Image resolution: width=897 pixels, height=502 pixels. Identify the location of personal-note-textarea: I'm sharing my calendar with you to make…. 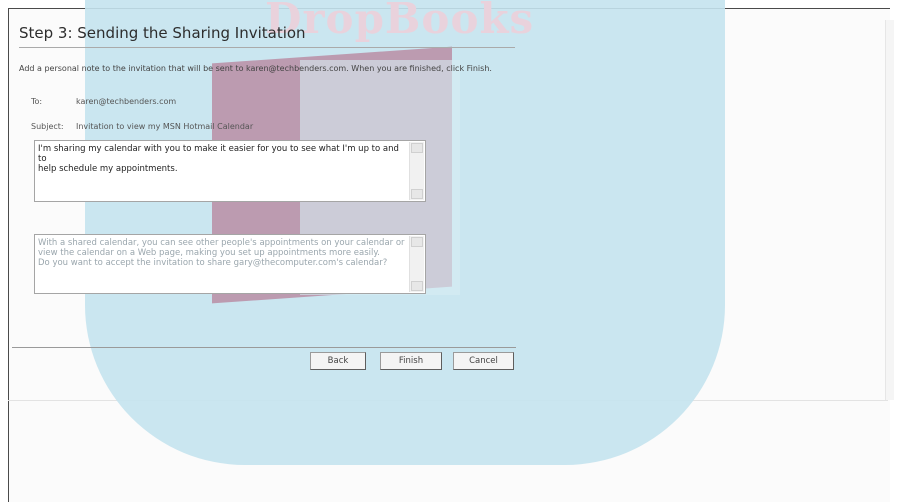
(230, 171).